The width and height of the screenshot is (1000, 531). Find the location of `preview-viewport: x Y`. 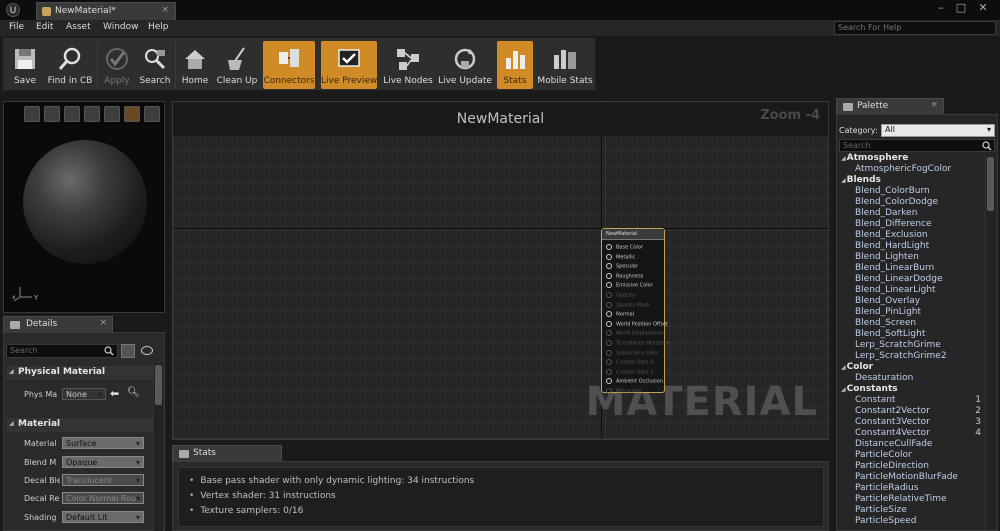

preview-viewport: x Y is located at coordinates (84, 207).